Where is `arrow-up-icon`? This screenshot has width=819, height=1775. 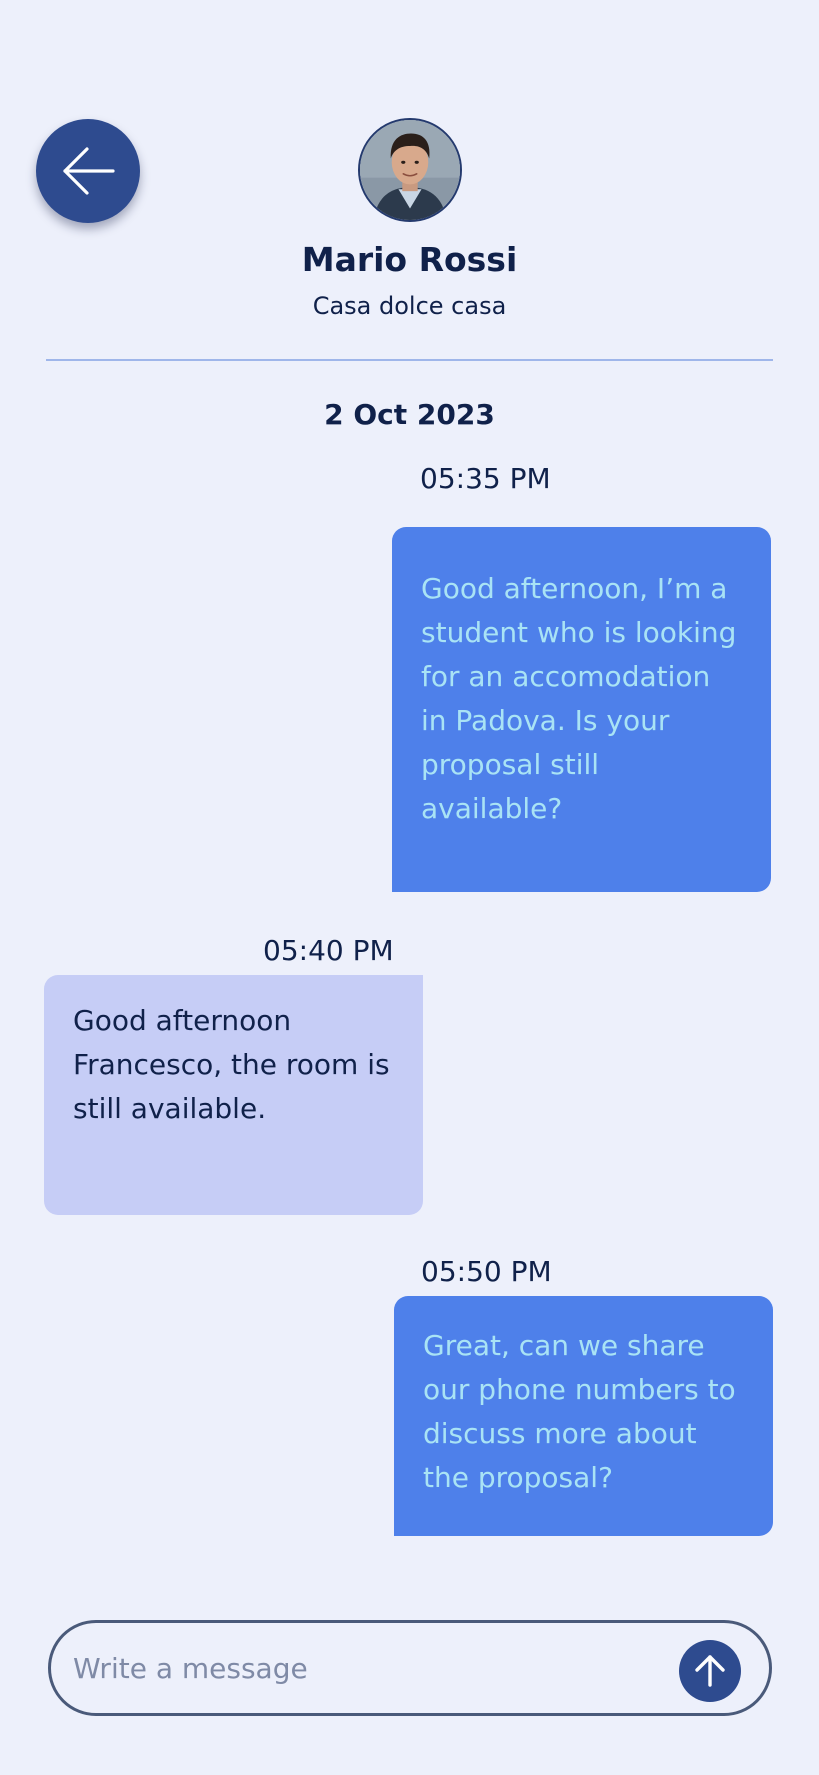
arrow-up-icon is located at coordinates (710, 1671).